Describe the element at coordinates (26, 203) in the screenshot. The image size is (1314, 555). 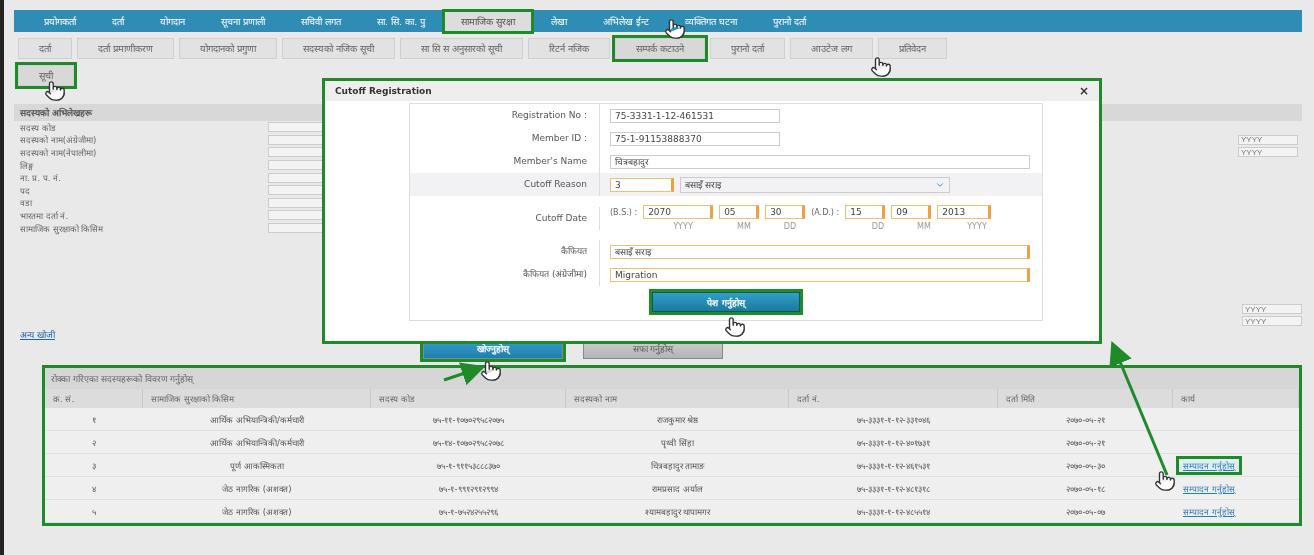
I see `field-label: वडा` at that location.